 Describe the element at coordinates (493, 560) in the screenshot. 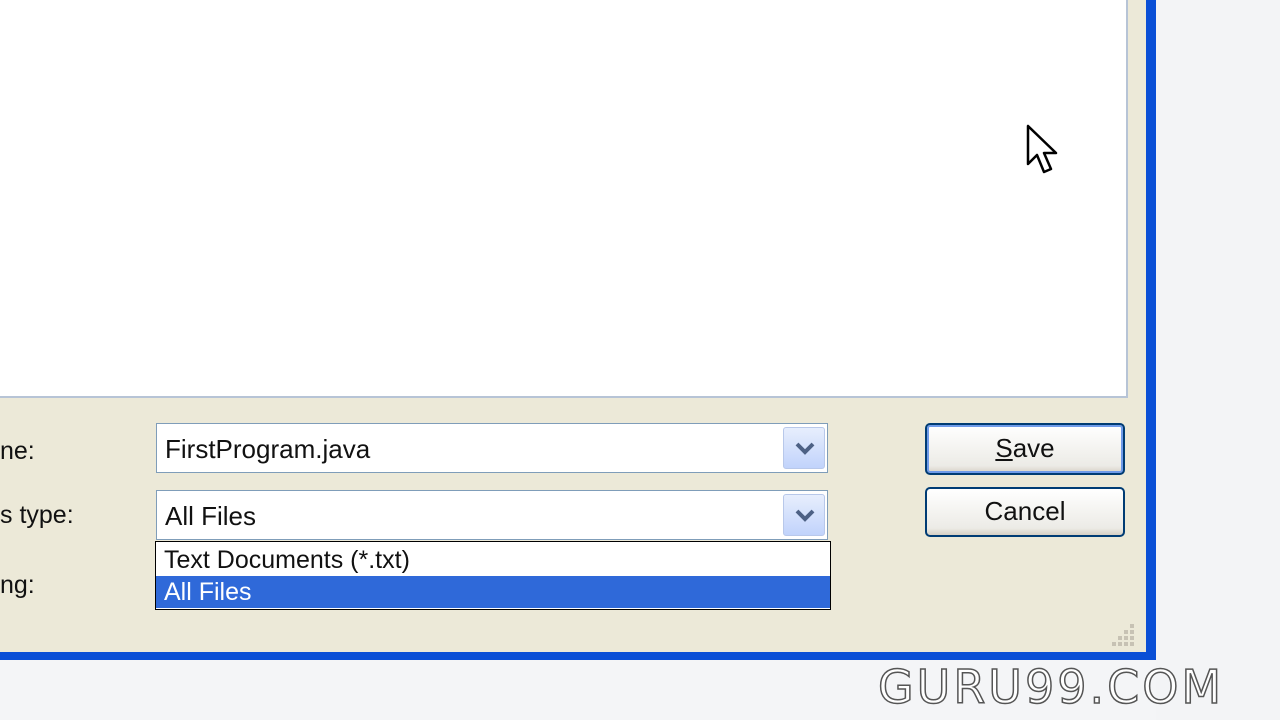

I see `option-text-documents: Text Documents (*.txt)` at that location.